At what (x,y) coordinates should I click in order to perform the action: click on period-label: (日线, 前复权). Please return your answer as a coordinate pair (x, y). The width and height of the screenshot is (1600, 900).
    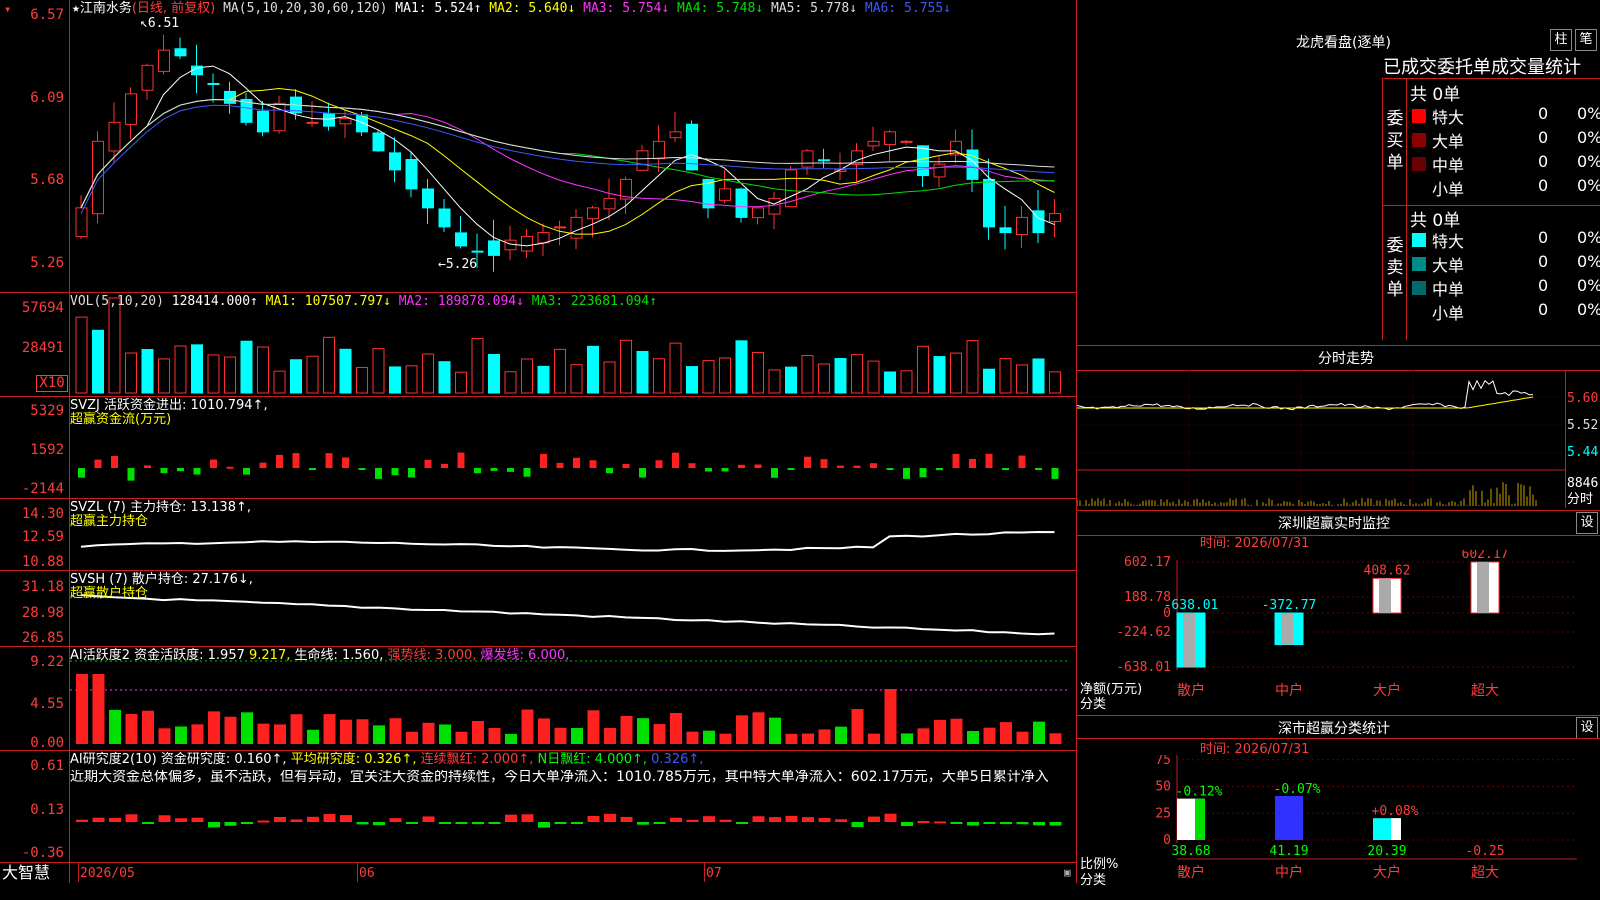
    Looking at the image, I should click on (173, 8).